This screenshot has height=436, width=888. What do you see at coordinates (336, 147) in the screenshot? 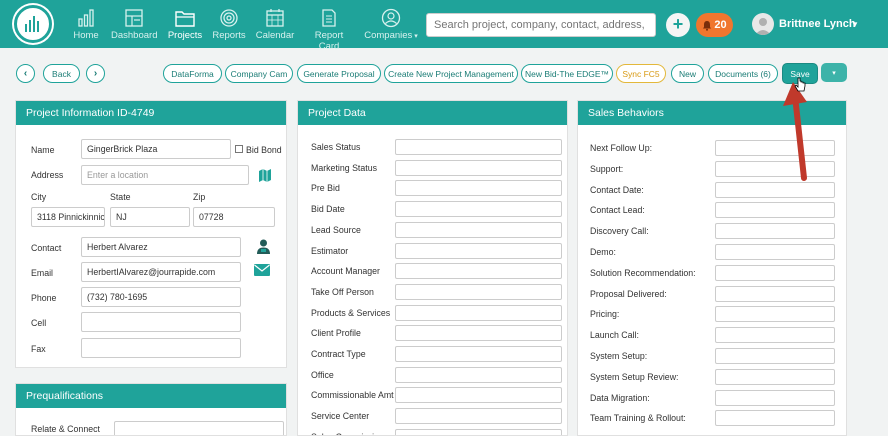
I see `project-data-label: Sales Status` at bounding box center [336, 147].